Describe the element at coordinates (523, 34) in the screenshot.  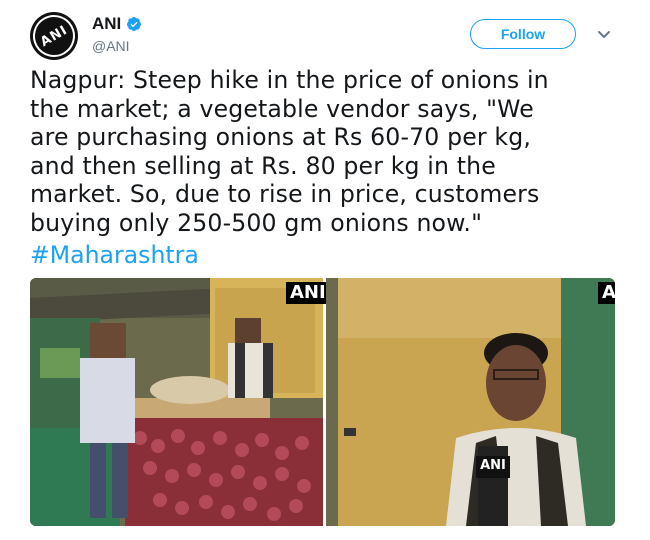
I see `follow-button: Follow` at that location.